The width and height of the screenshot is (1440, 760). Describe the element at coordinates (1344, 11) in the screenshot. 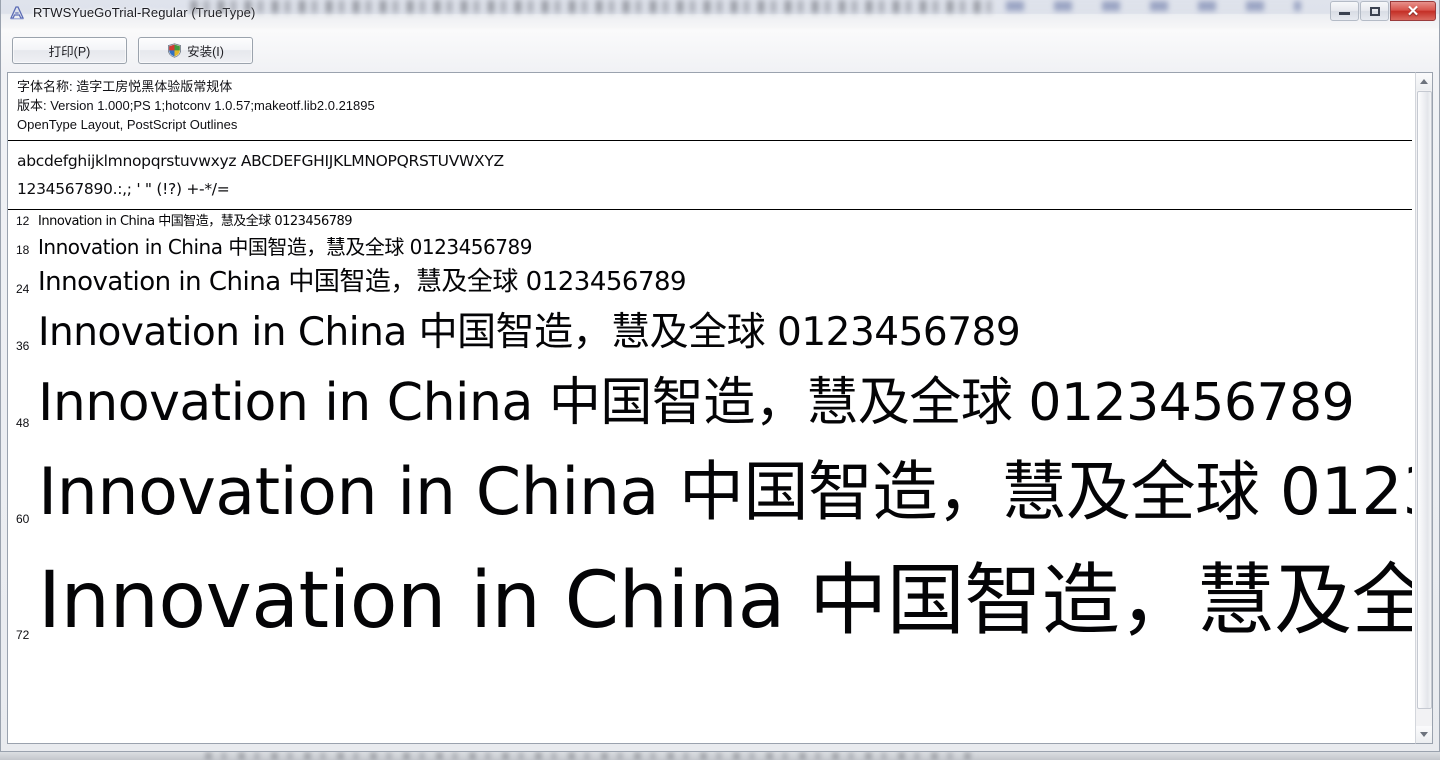

I see `minimize-button` at that location.